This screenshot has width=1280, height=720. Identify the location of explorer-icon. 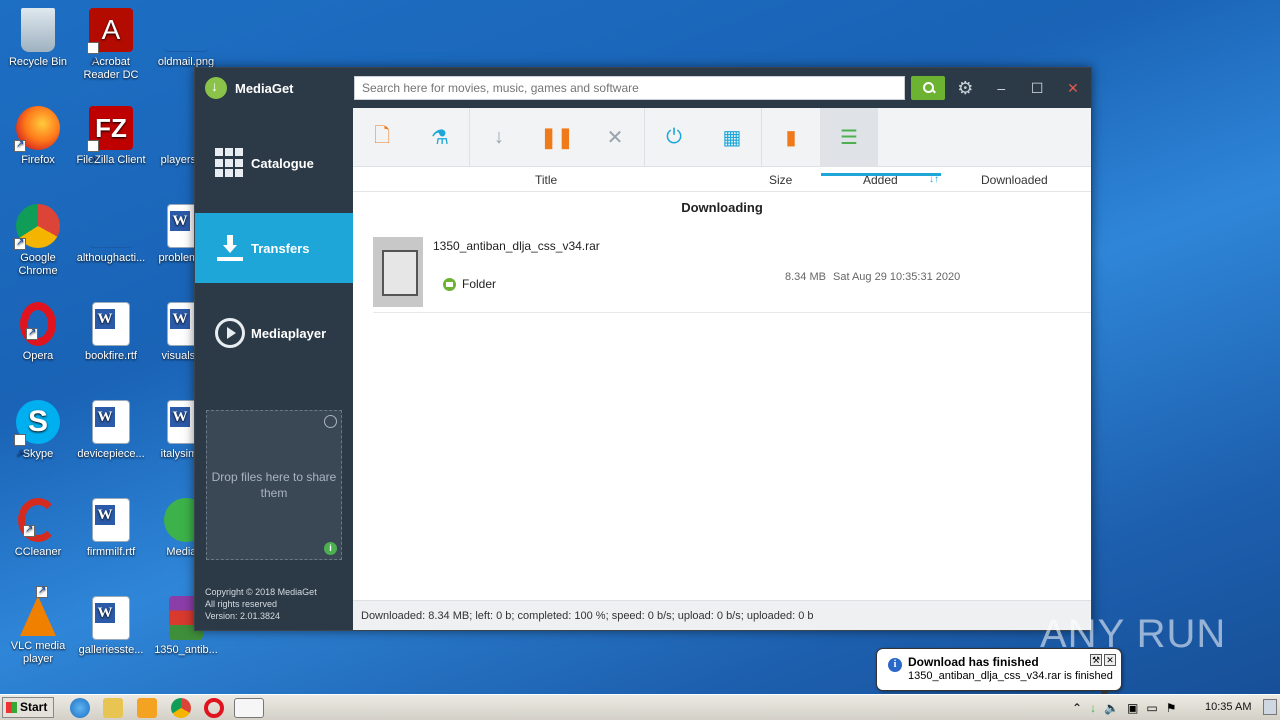
(113, 708).